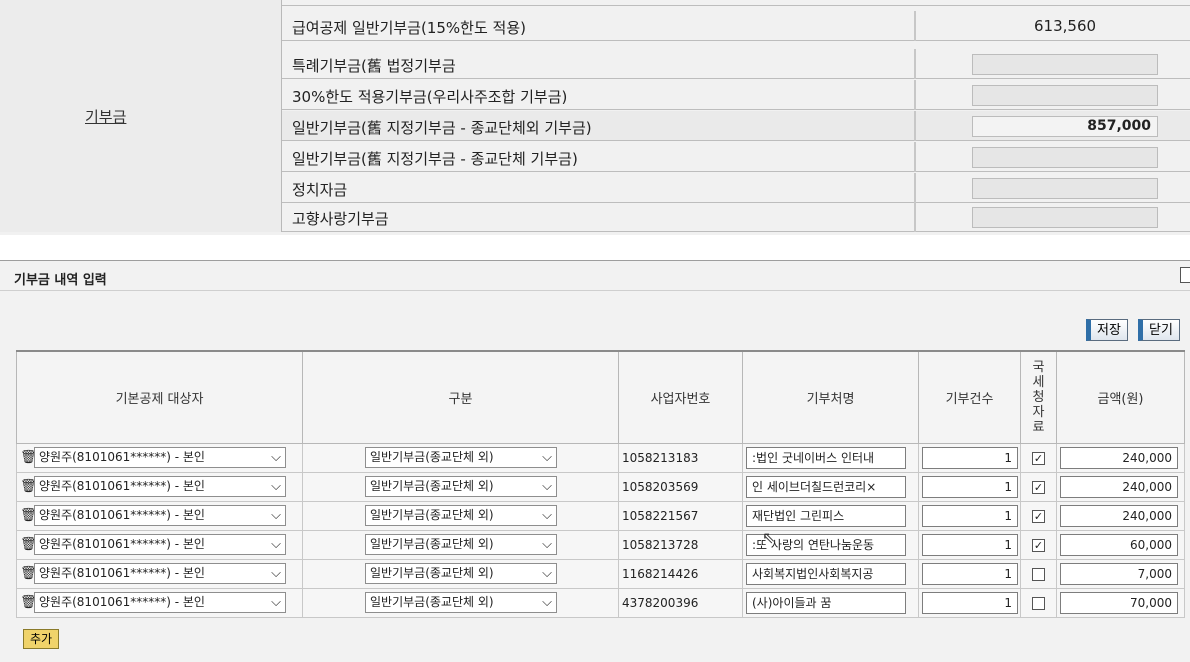  Describe the element at coordinates (442, 128) in the screenshot. I see `summary-row-label: 일반기부금(舊 지정기부금 - 종교단체외 기부금)` at that location.